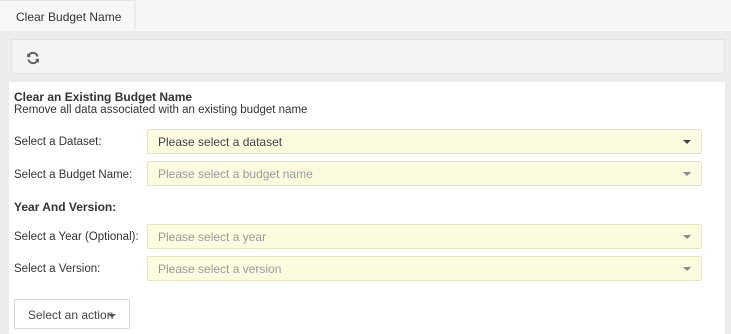  What do you see at coordinates (73, 175) in the screenshot?
I see `budget-name-label: Select a Budget Name:` at bounding box center [73, 175].